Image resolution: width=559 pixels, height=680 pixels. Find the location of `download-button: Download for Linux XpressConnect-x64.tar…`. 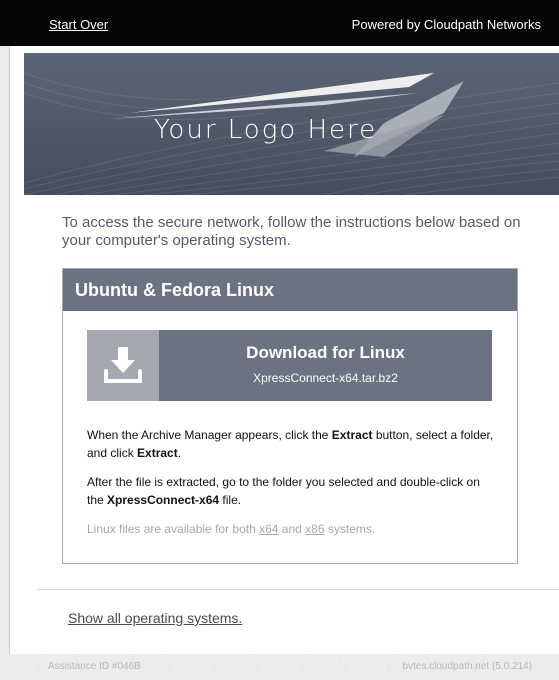

download-button: Download for Linux XpressConnect-x64.tar… is located at coordinates (289, 365).